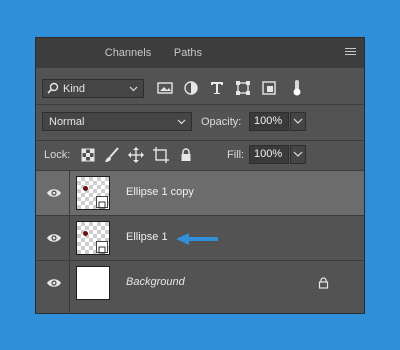 The image size is (400, 350). I want to click on lock-label: Lock:, so click(57, 155).